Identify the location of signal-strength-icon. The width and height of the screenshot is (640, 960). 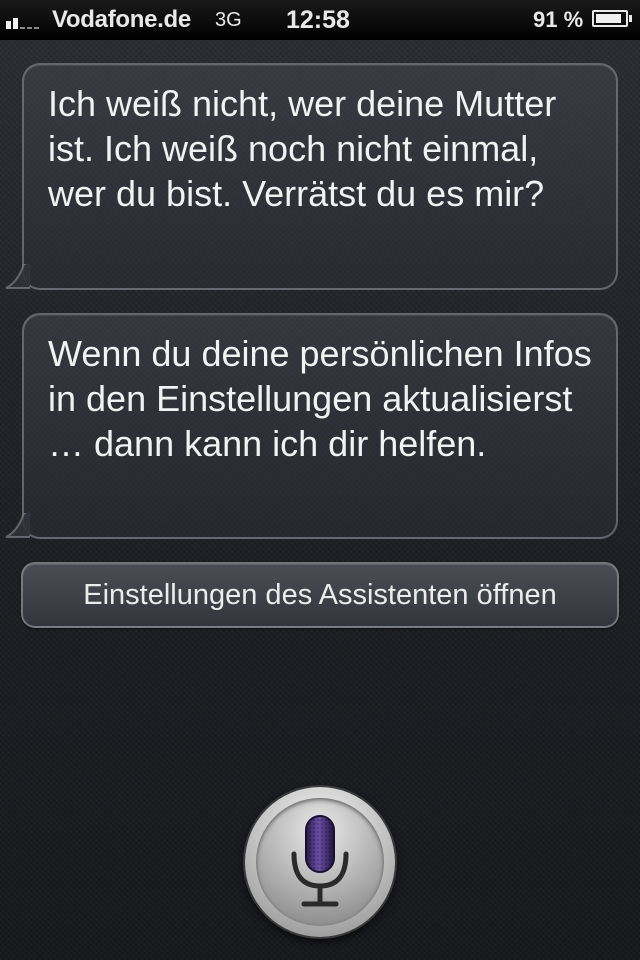
(27, 21).